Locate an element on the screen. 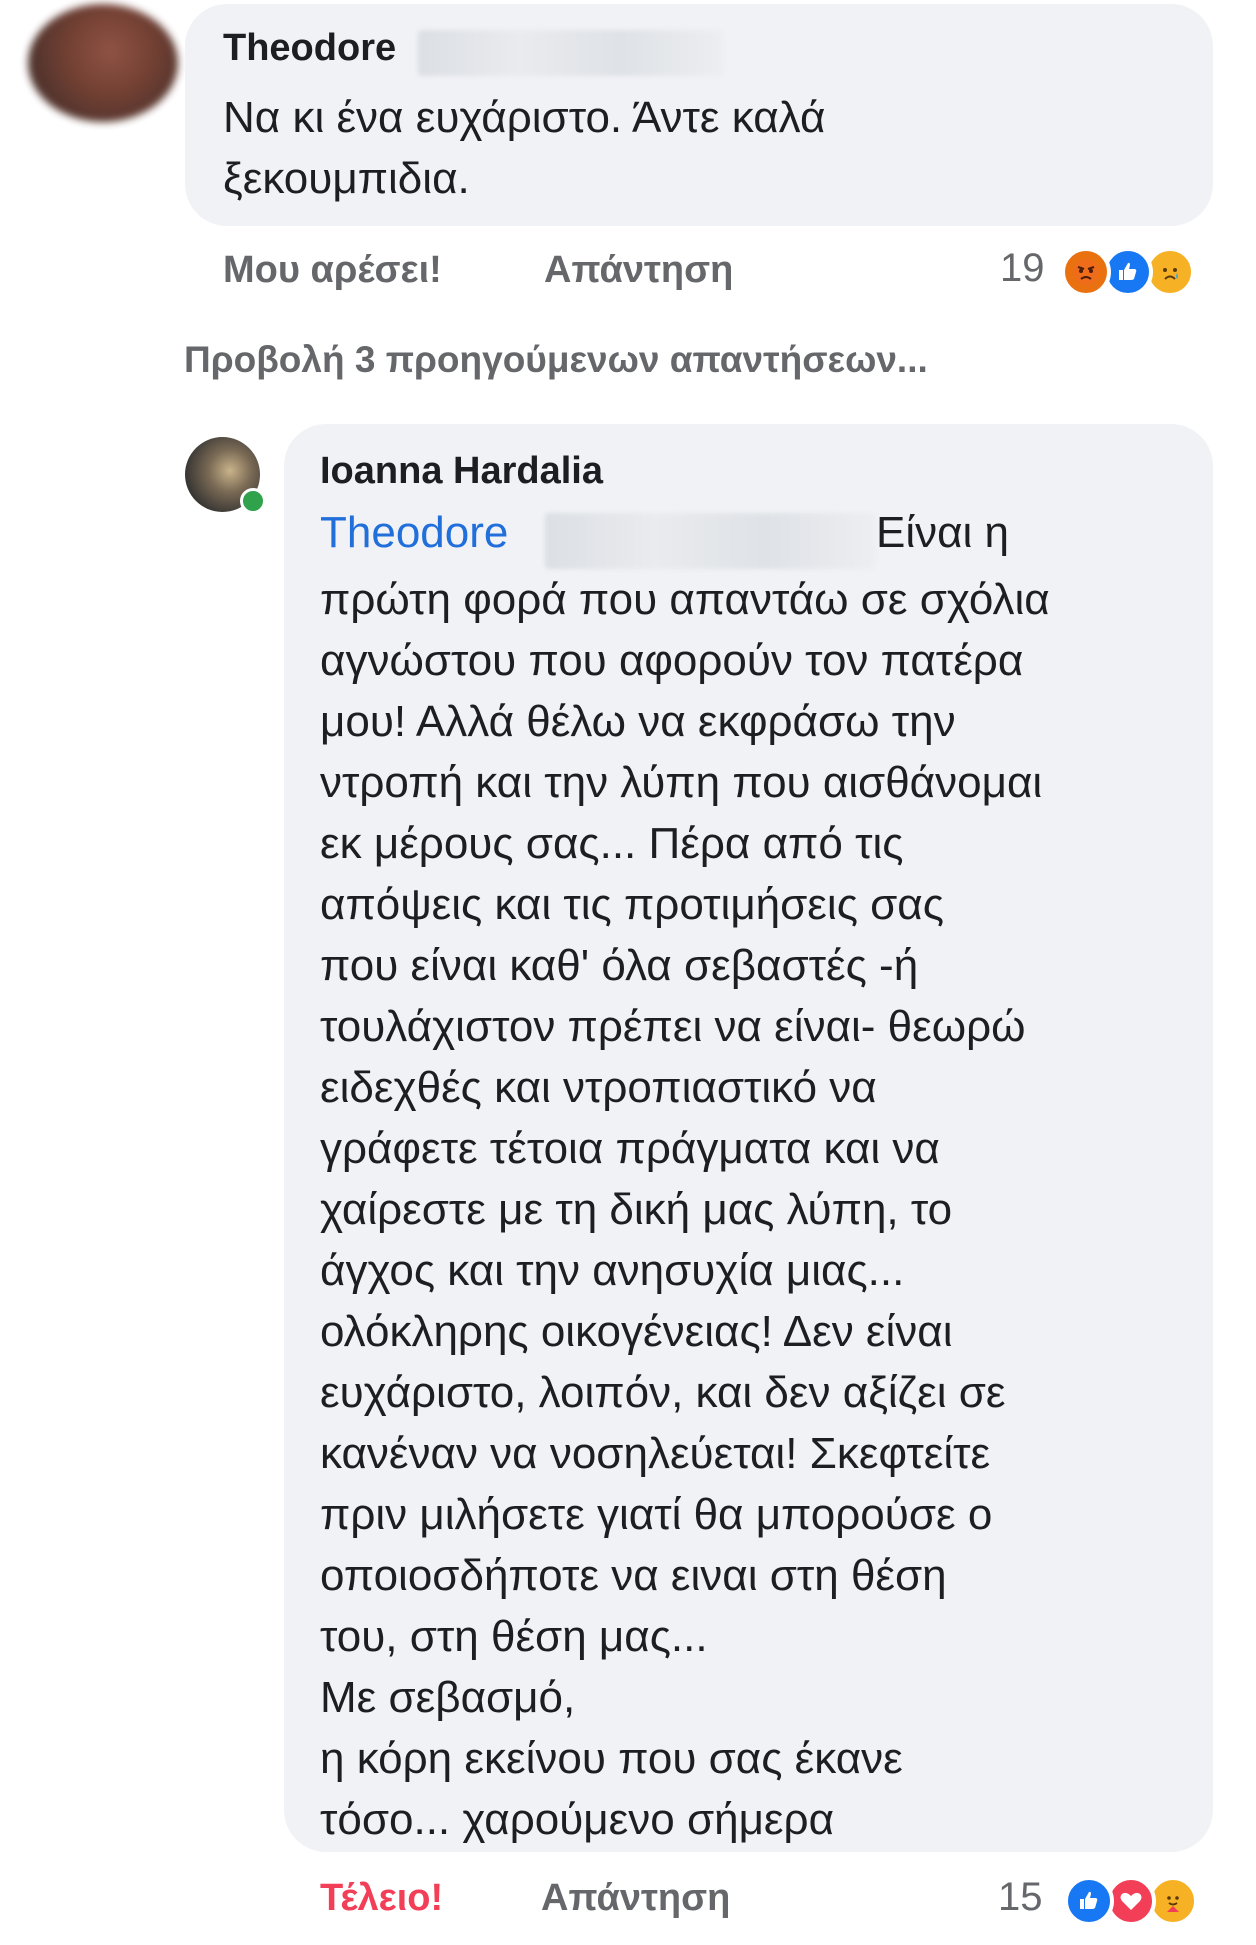  reply-text-start: Είναι η is located at coordinates (943, 532).